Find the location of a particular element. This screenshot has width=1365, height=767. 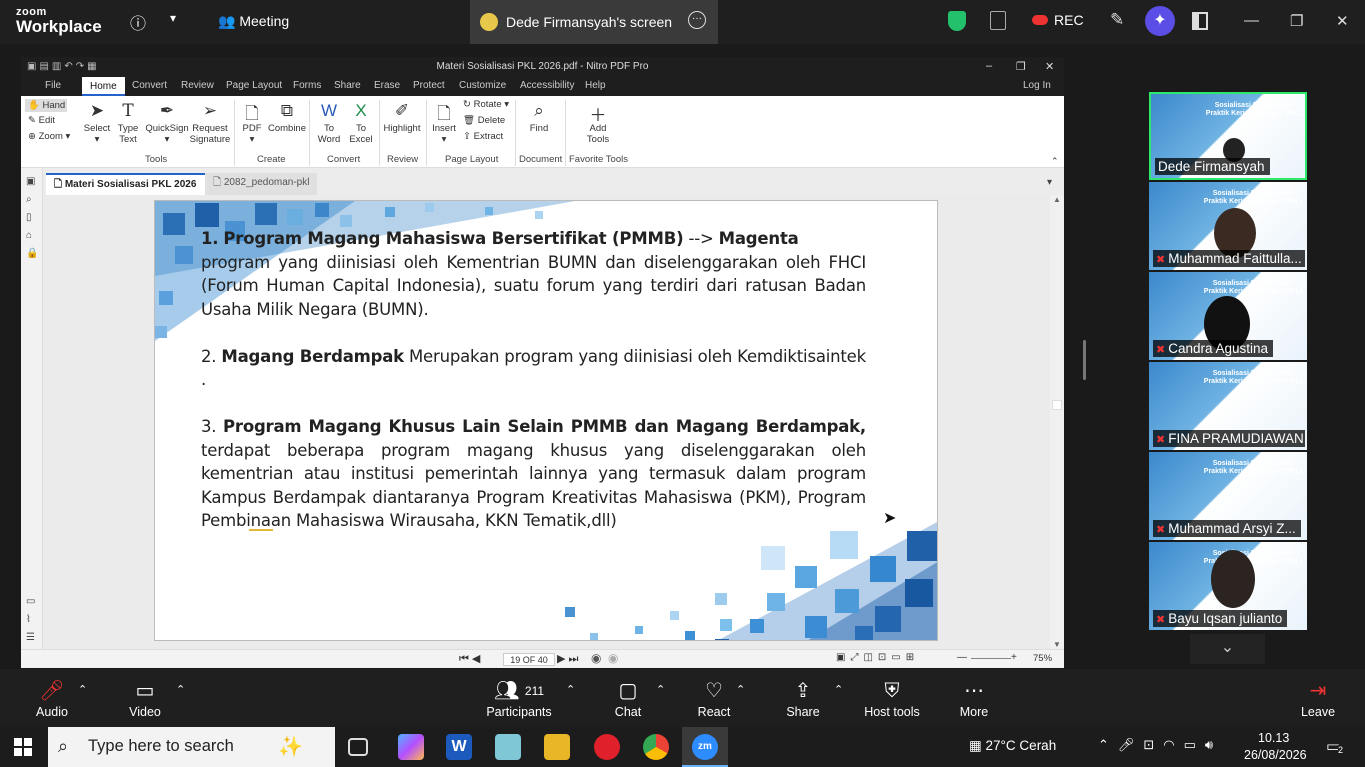

close-icon: ✕ is located at coordinates (1342, 21).